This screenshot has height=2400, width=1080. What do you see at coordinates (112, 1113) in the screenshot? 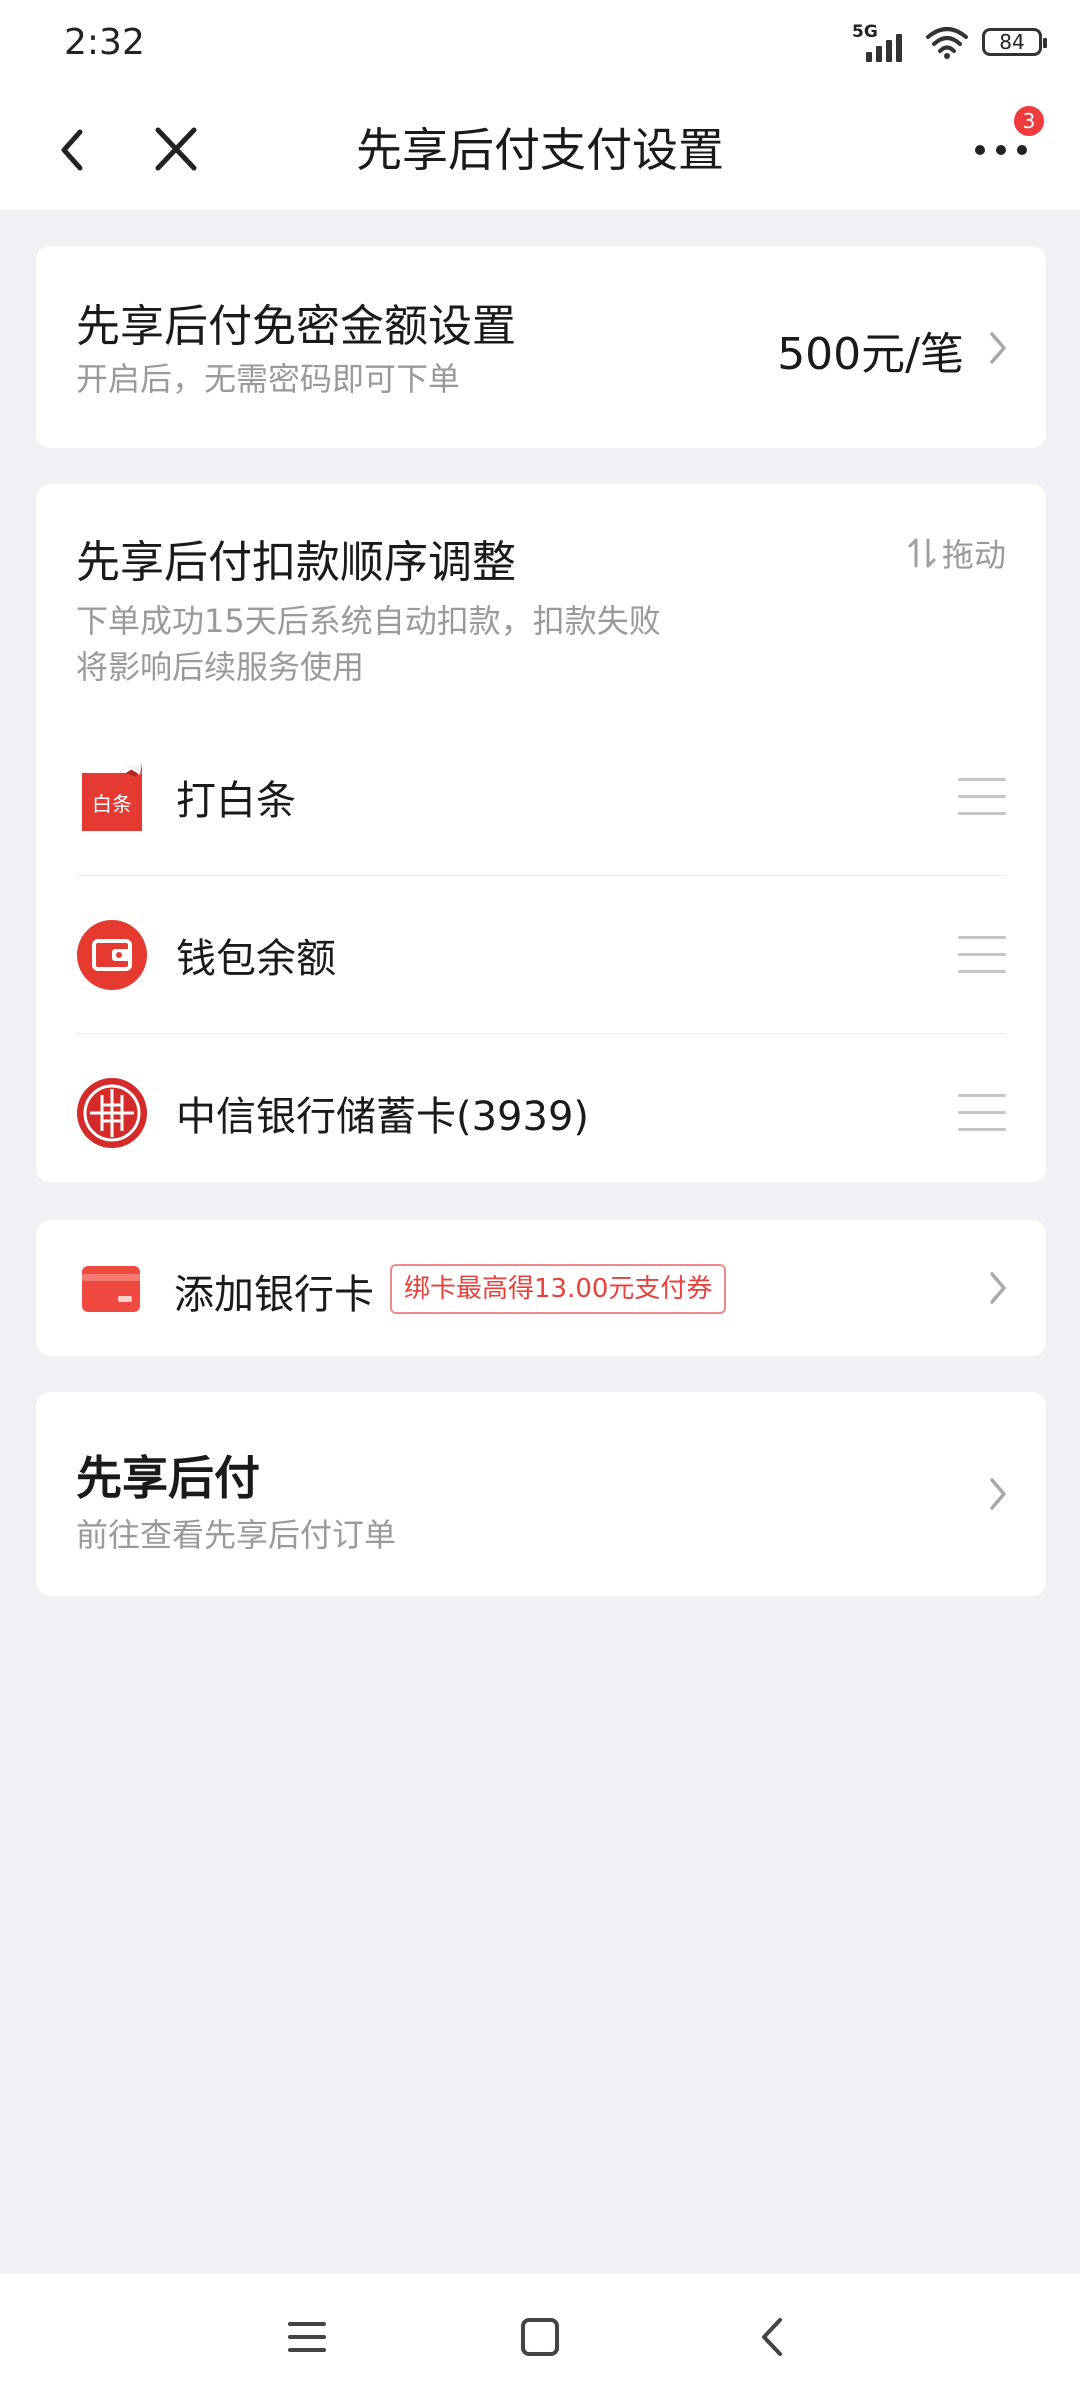
I see `citic-bank-icon` at bounding box center [112, 1113].